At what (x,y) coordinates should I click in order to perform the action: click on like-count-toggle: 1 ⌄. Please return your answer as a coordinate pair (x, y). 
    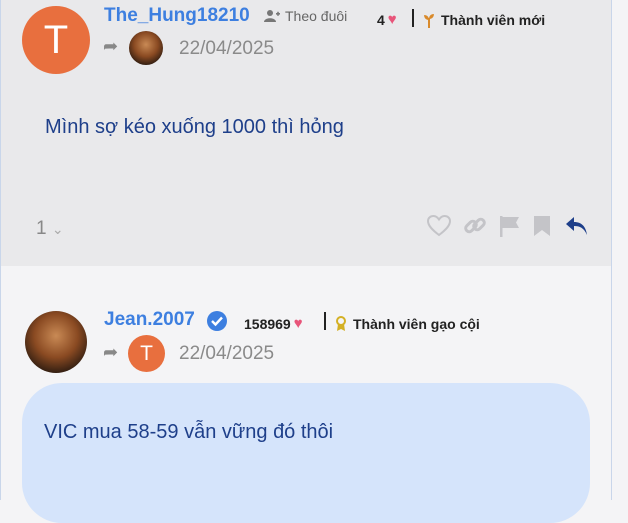
    Looking at the image, I should click on (50, 229).